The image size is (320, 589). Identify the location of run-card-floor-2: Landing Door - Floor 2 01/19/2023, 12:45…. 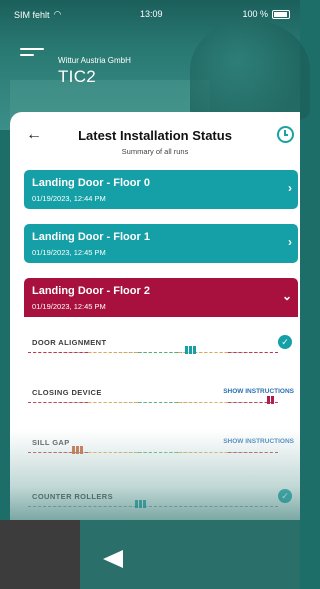
(161, 297).